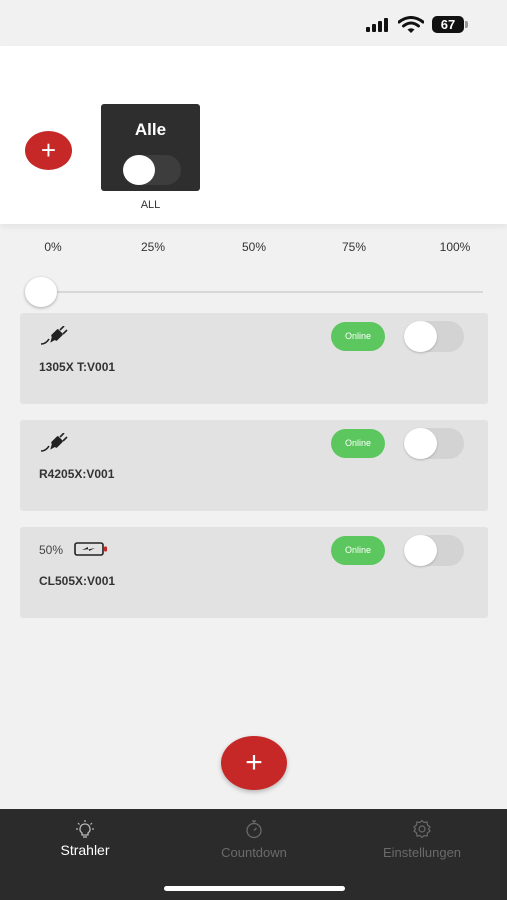 The height and width of the screenshot is (900, 507). I want to click on brightness-tick-0: 0%, so click(53, 247).